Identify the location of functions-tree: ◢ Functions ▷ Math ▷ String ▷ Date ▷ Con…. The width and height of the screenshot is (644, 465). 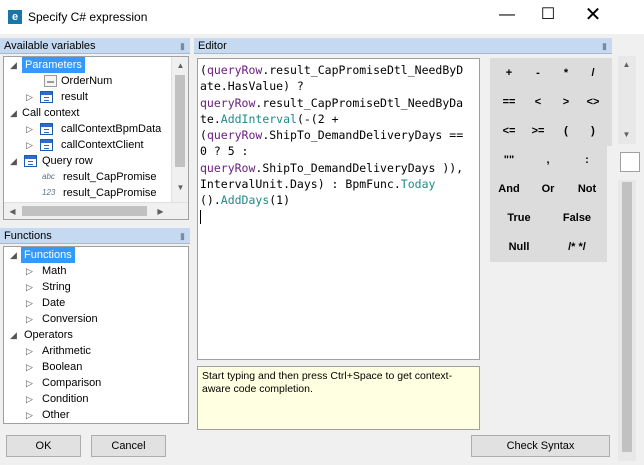
(96, 335).